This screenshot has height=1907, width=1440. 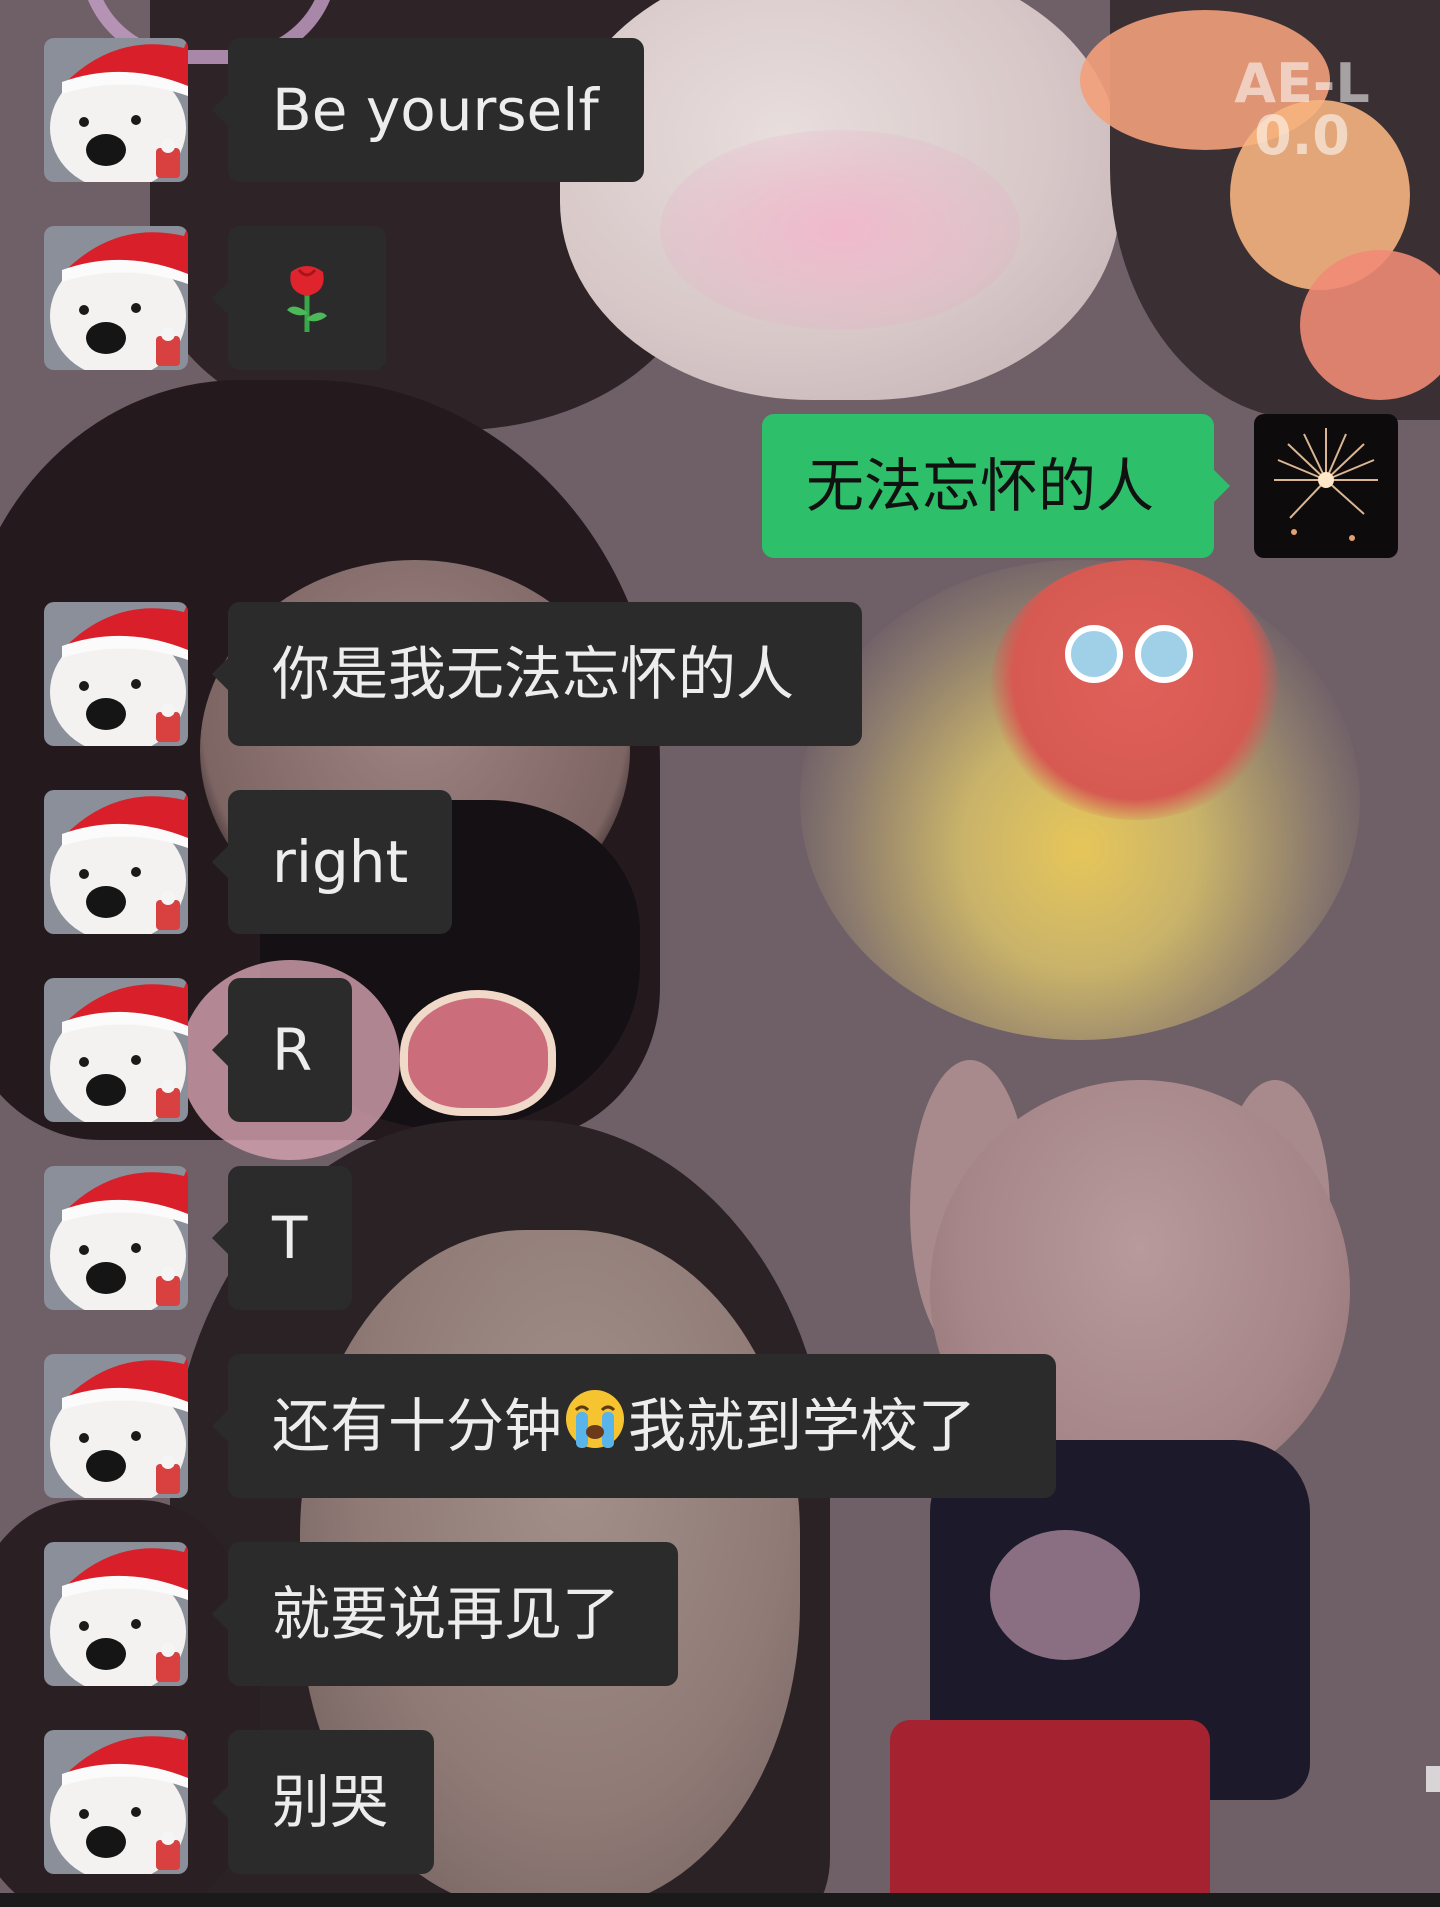 What do you see at coordinates (720, 1802) in the screenshot?
I see `message-row: 别哭` at bounding box center [720, 1802].